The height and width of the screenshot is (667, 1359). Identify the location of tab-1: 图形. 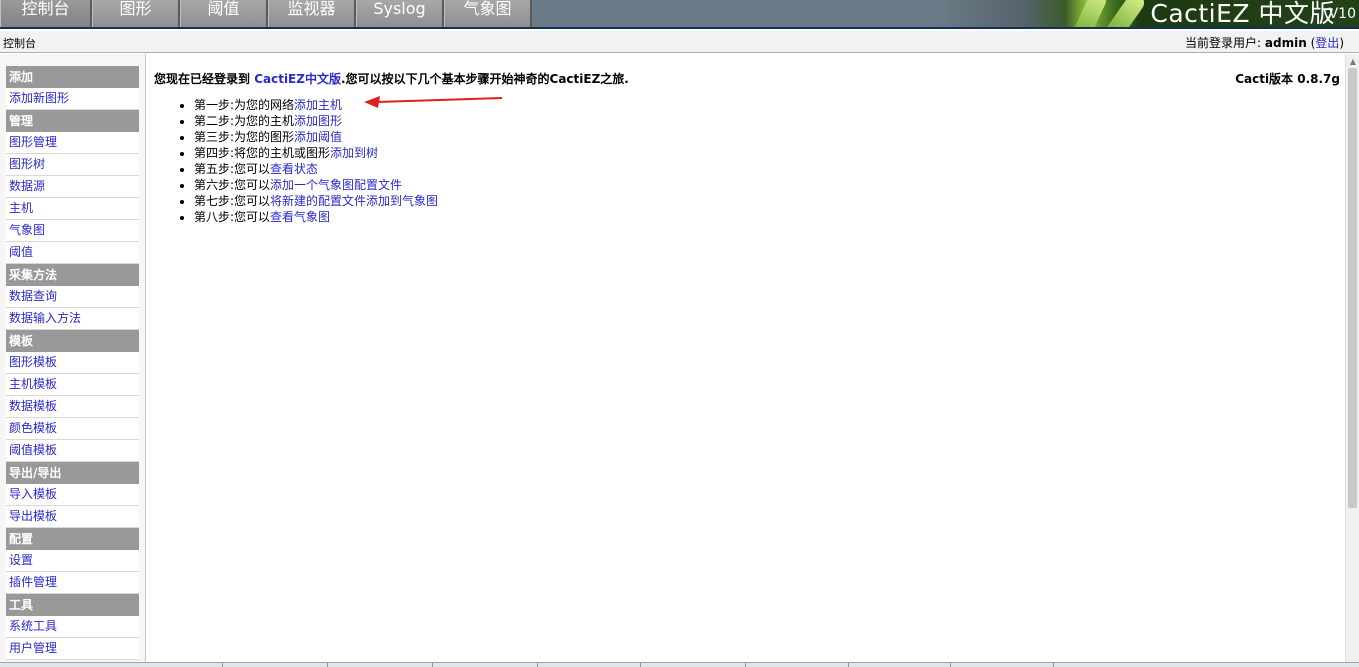
(136, 13).